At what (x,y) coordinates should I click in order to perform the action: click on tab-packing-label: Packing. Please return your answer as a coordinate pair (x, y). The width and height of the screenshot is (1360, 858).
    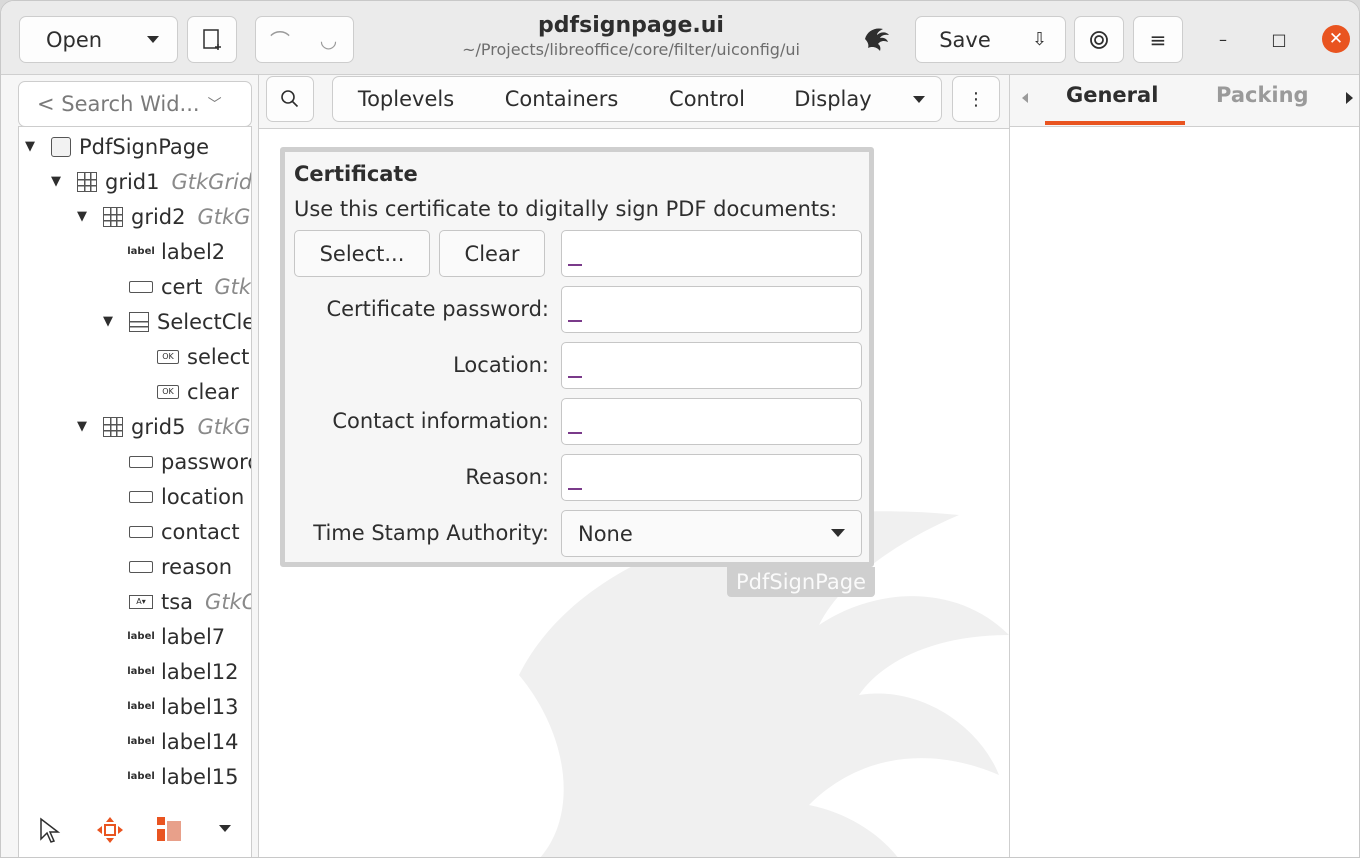
    Looking at the image, I should click on (1262, 95).